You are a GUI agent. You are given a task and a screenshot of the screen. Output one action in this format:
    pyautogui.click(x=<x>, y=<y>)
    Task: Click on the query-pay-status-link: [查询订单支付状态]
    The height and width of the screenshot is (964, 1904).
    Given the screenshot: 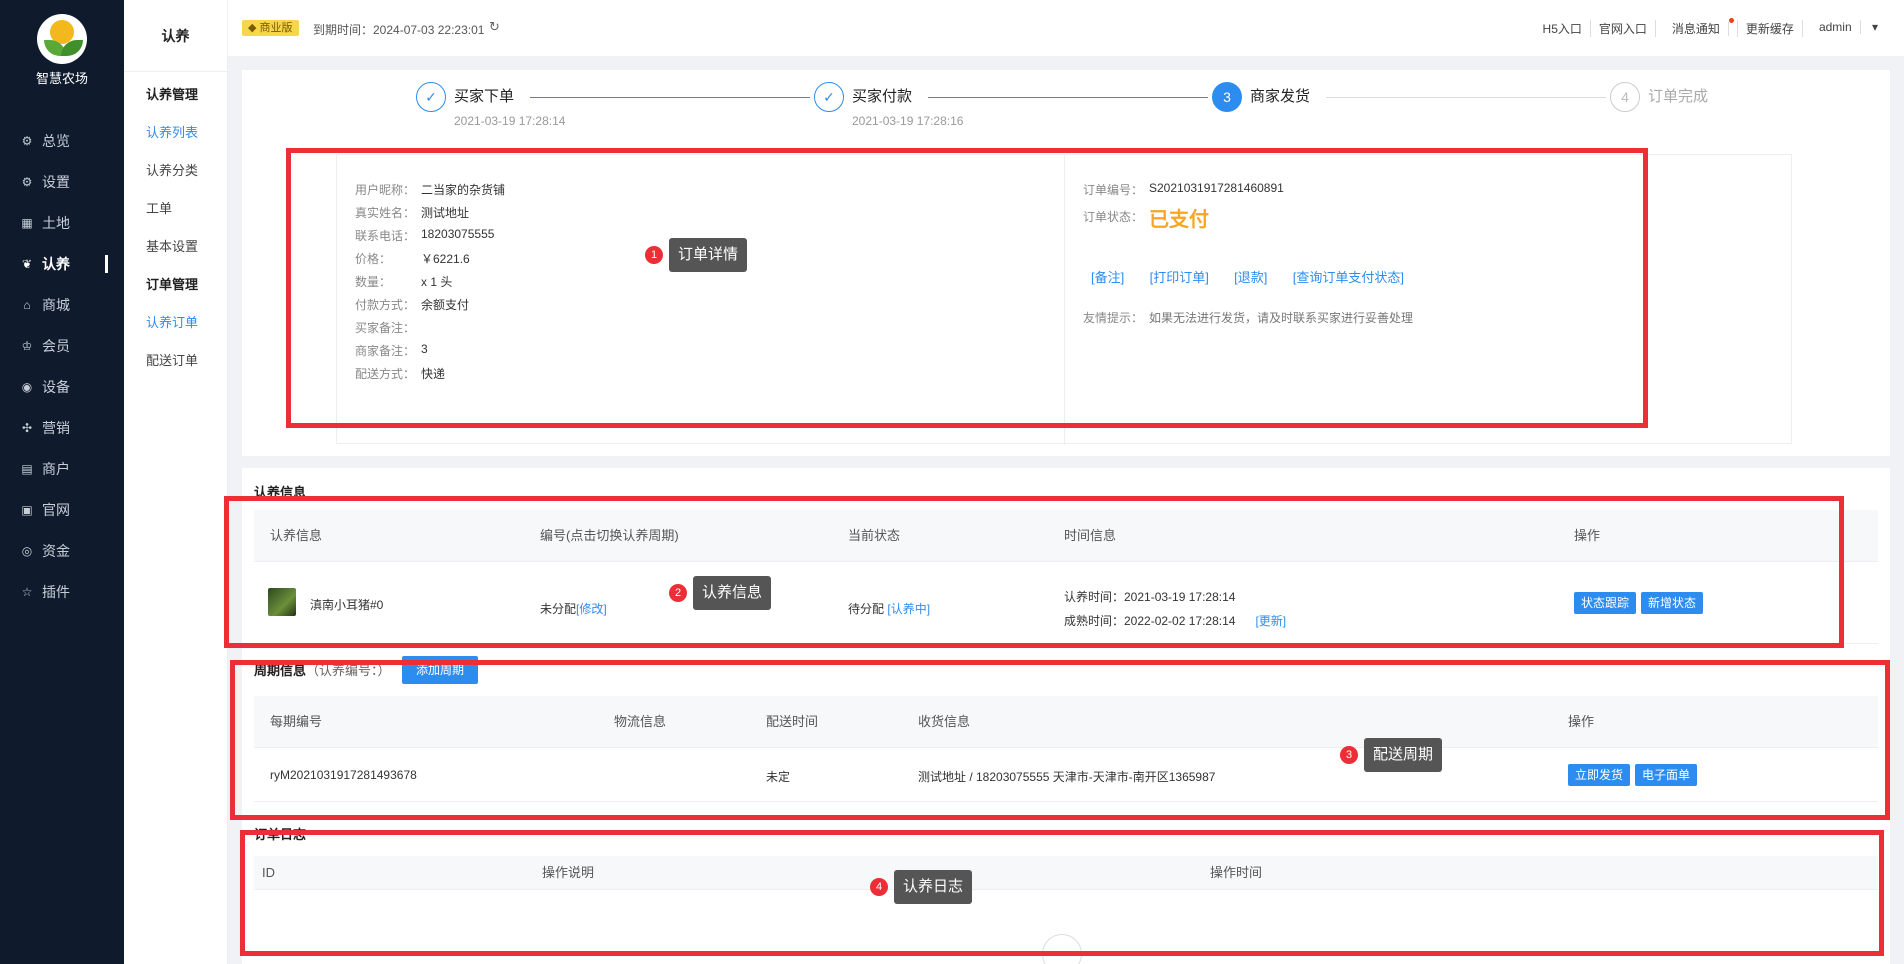 What is the action you would take?
    pyautogui.click(x=1348, y=277)
    